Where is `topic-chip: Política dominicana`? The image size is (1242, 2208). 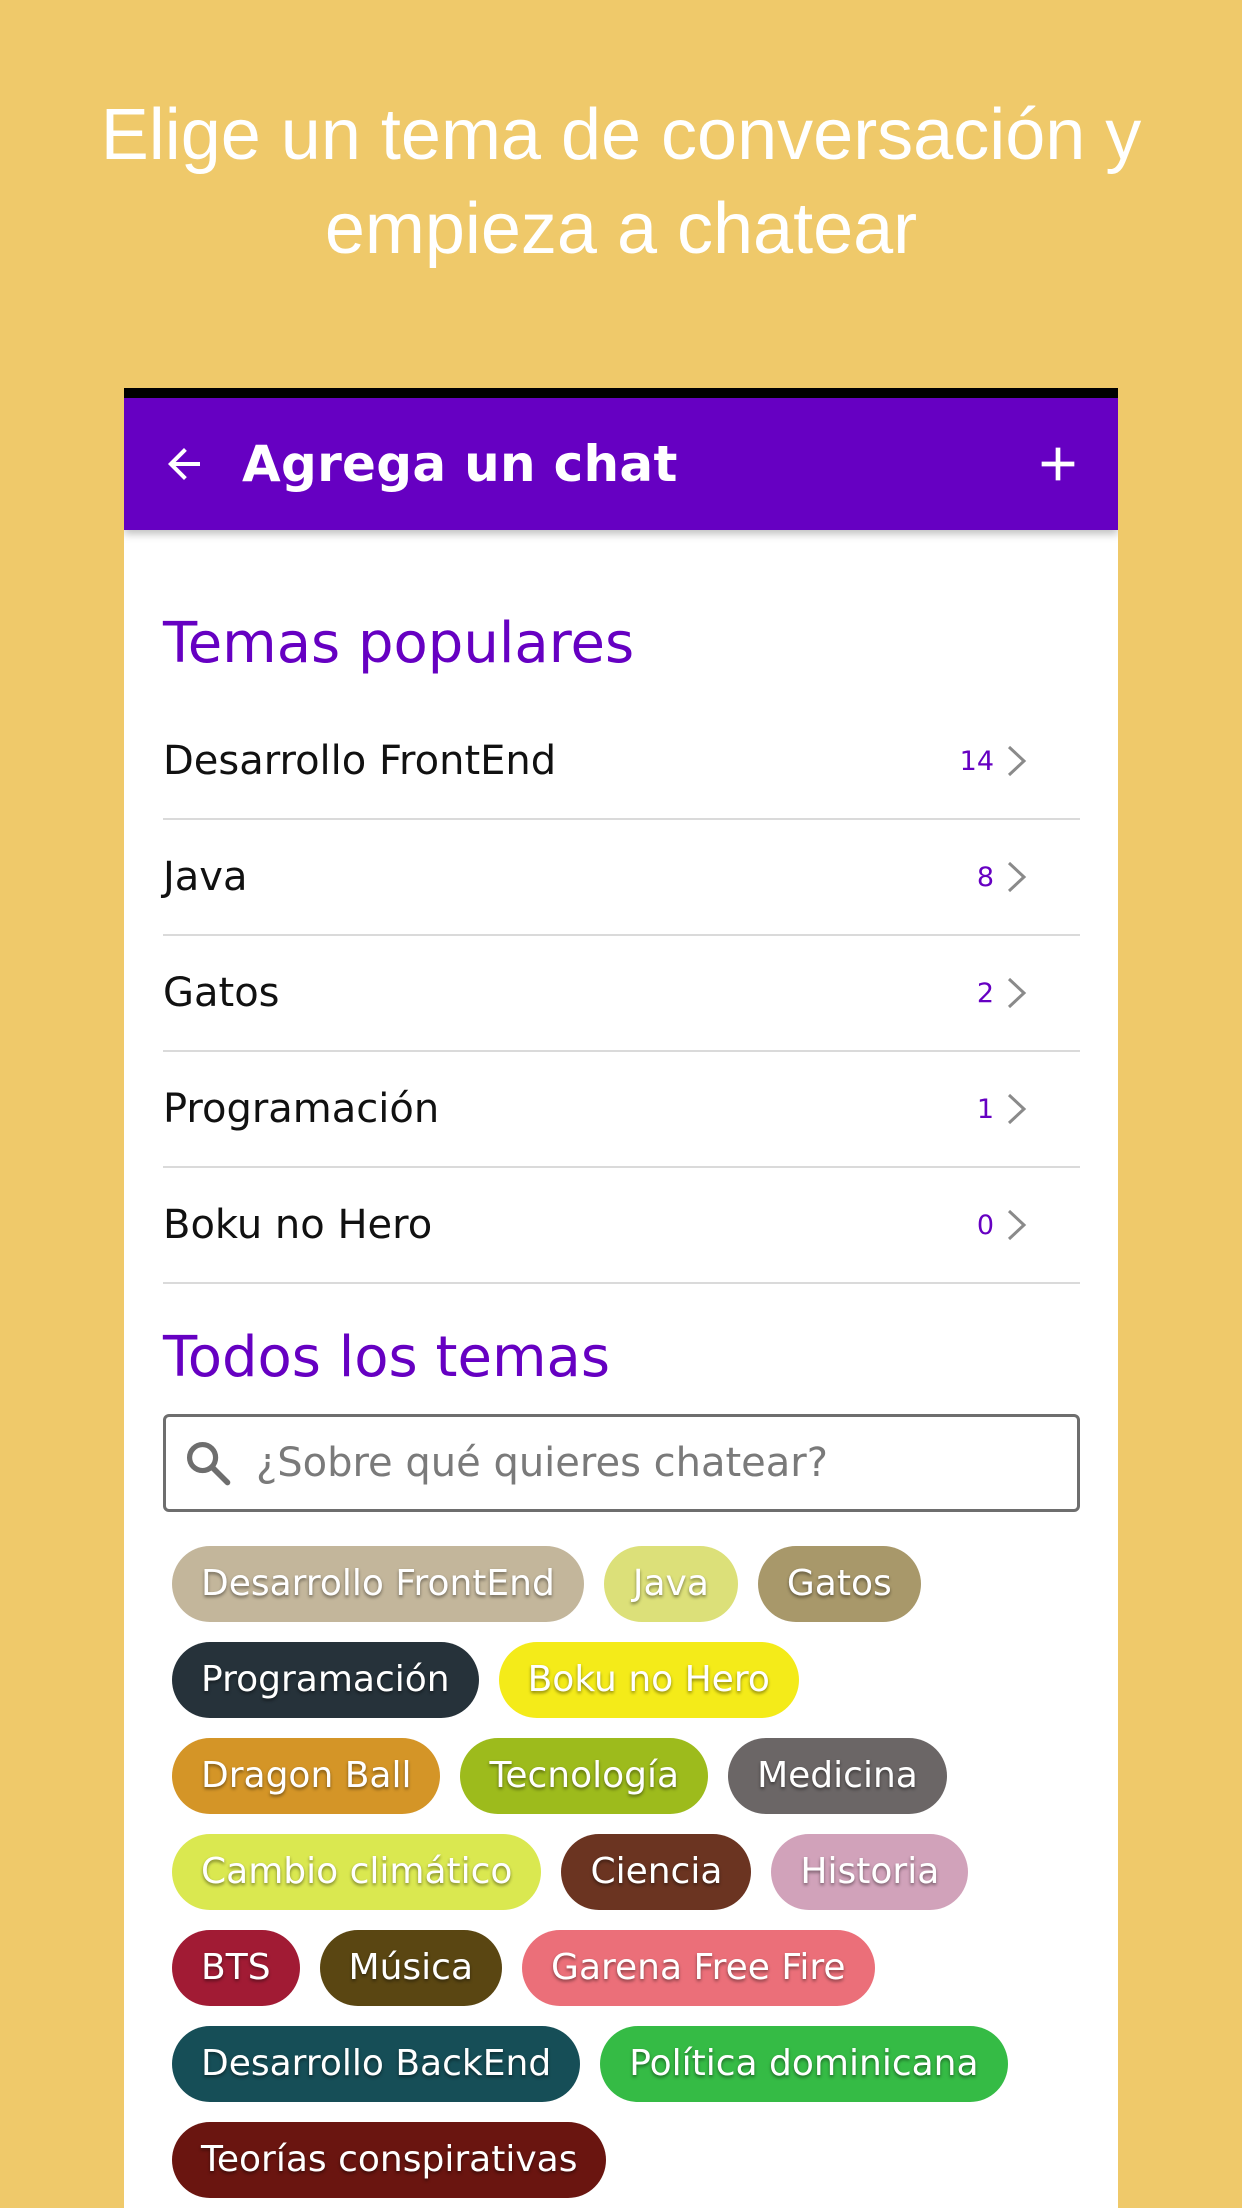 topic-chip: Política dominicana is located at coordinates (804, 2064).